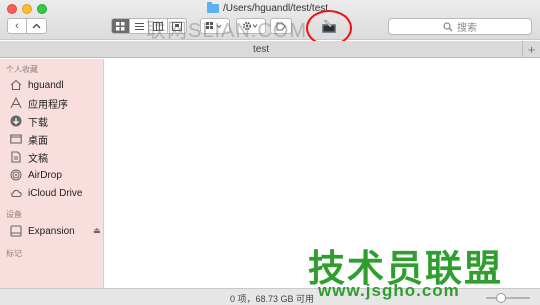 The height and width of the screenshot is (305, 540). What do you see at coordinates (38, 159) in the screenshot?
I see `sidebar-item-label: 文稿` at bounding box center [38, 159].